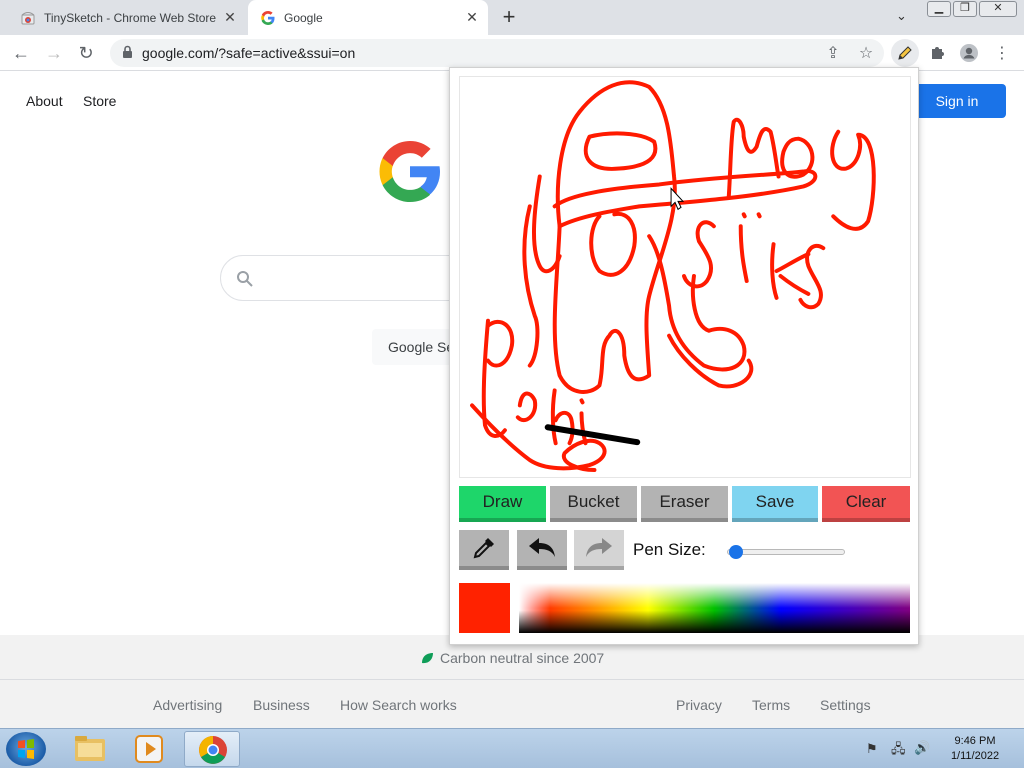  Describe the element at coordinates (484, 608) in the screenshot. I see `current-color-swatch` at that location.